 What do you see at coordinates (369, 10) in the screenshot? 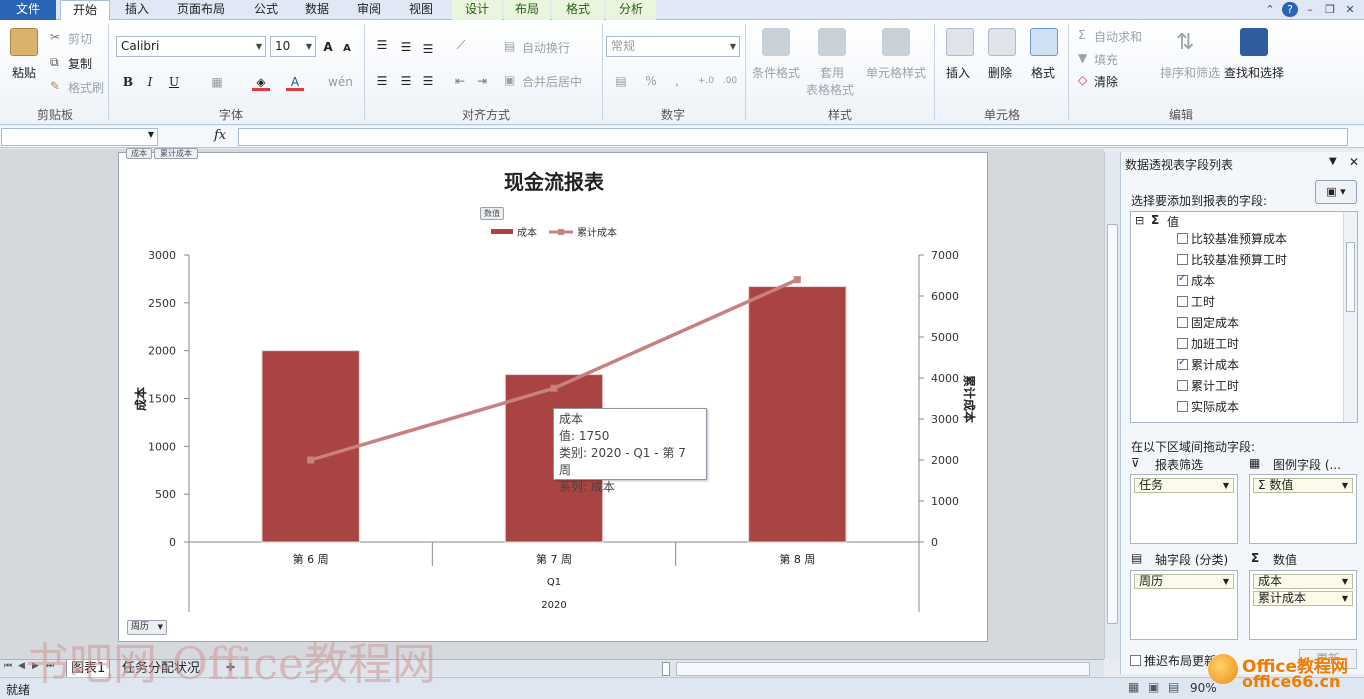
I see `tab-review: 审阅` at bounding box center [369, 10].